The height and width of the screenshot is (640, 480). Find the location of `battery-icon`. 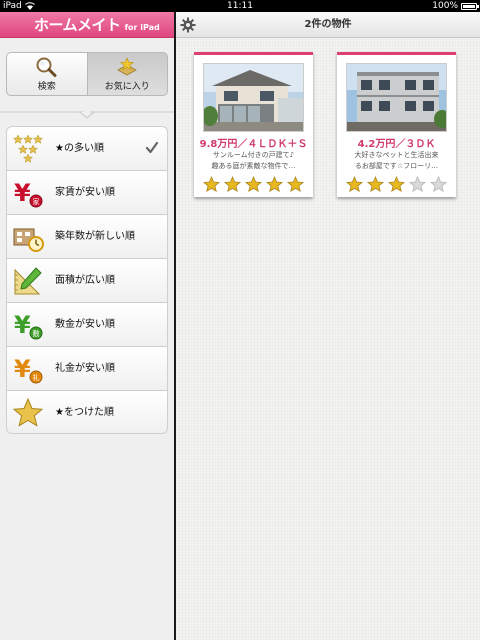

battery-icon is located at coordinates (470, 6).